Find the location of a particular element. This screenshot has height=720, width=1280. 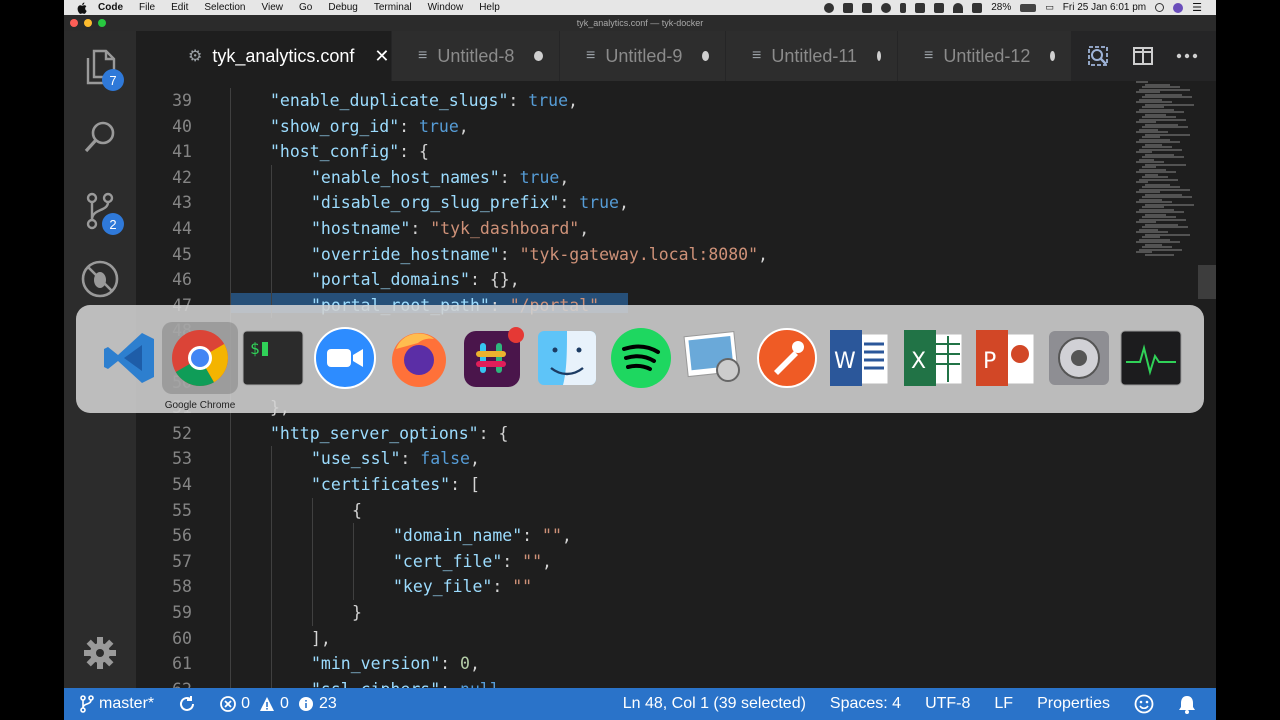

sync-icon is located at coordinates (886, 7).